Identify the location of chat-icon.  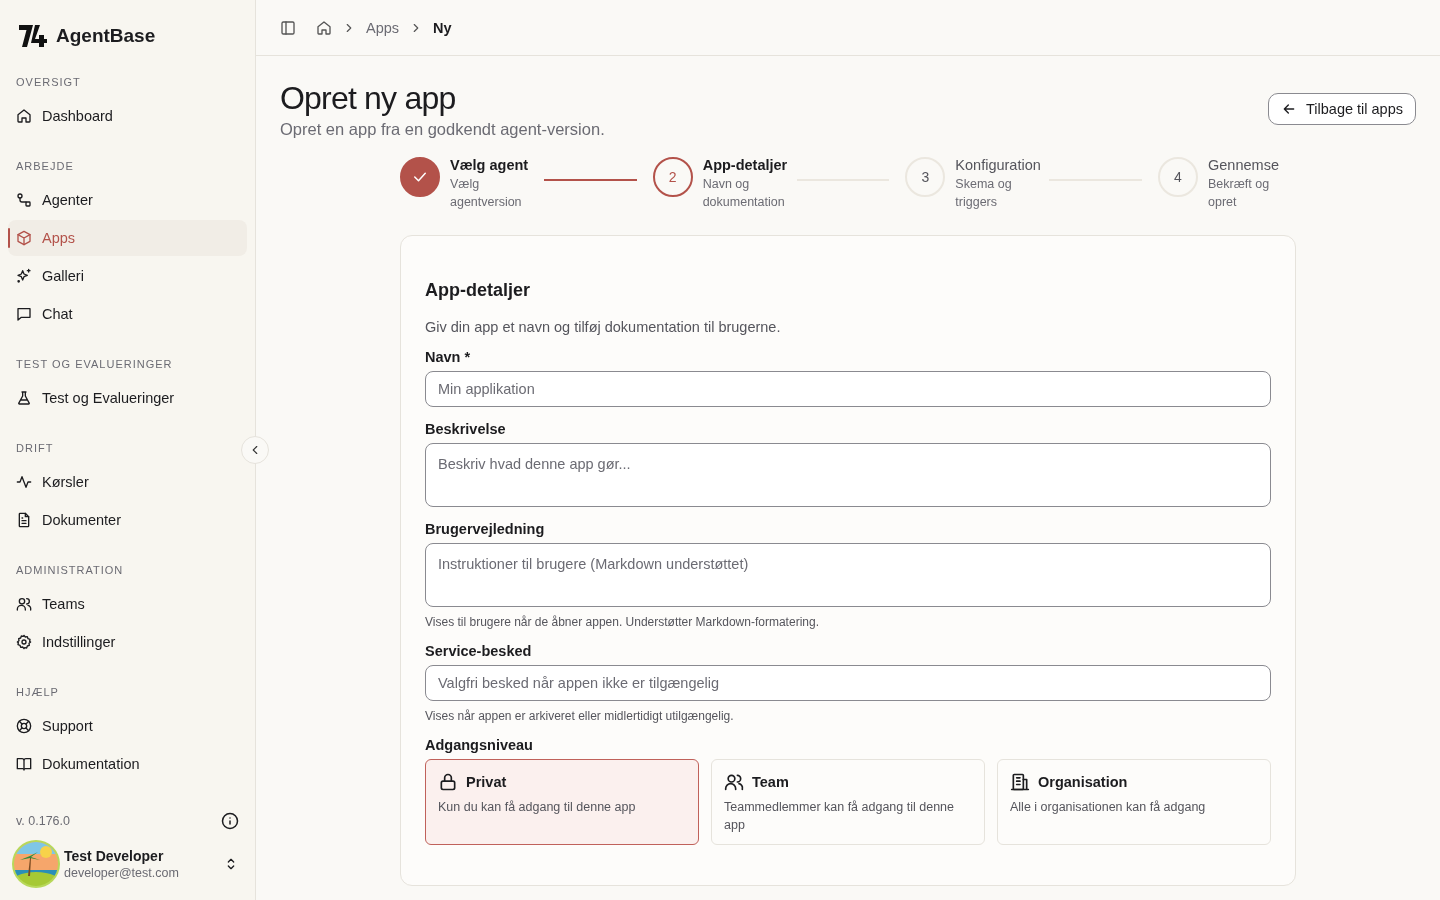
(24, 314).